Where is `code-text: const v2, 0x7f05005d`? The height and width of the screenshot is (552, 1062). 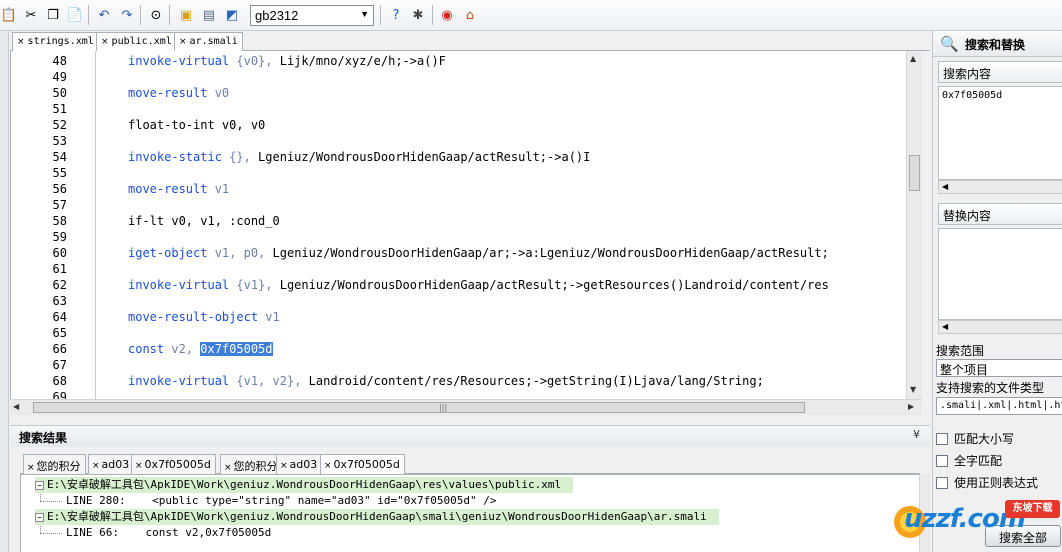 code-text: const v2, 0x7f05005d is located at coordinates (200, 349).